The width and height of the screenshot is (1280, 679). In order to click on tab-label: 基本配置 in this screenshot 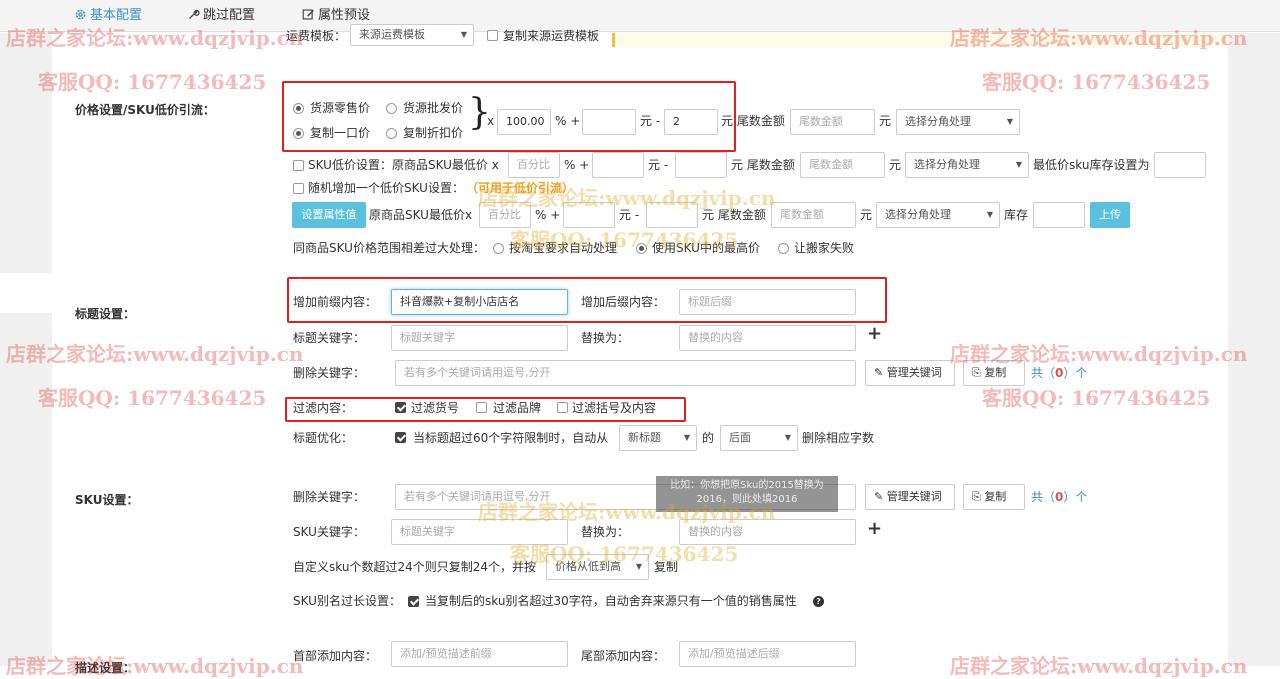, I will do `click(116, 15)`.